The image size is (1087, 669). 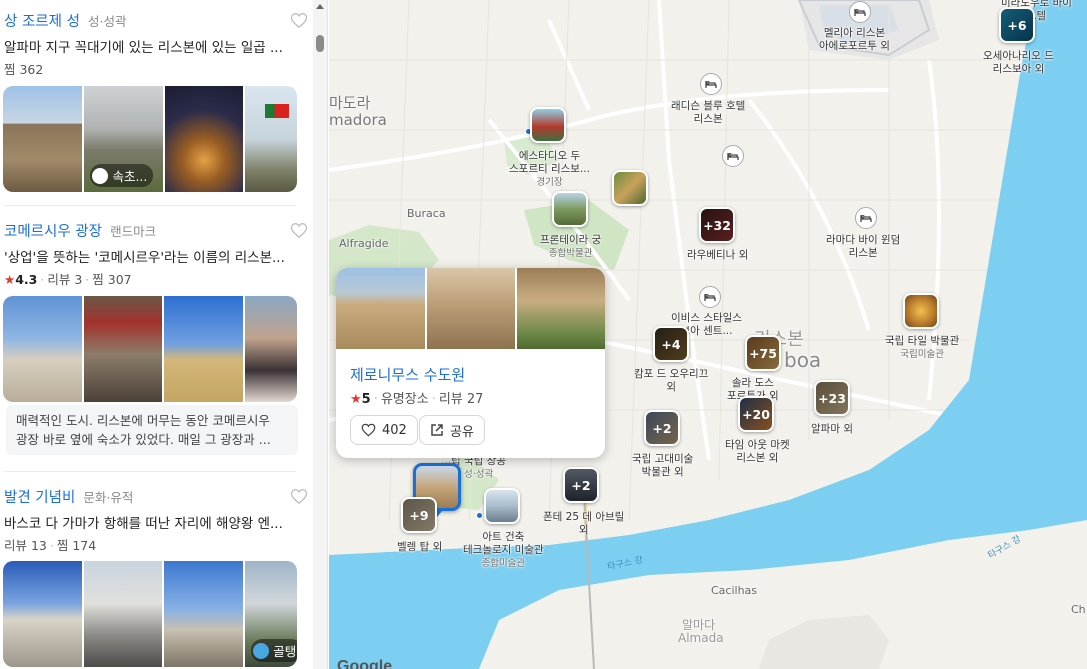 I want to click on location-dot, so click(x=479, y=515).